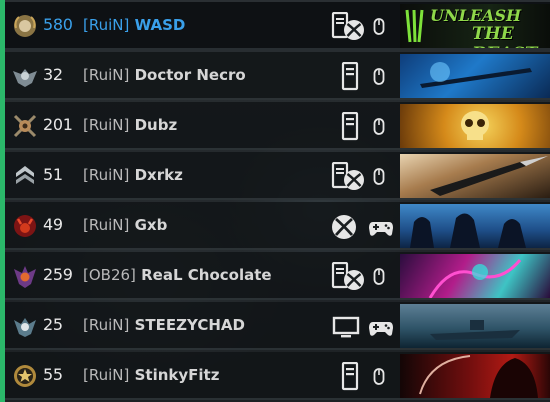 Image resolution: width=550 pixels, height=402 pixels. Describe the element at coordinates (151, 225) in the screenshot. I see `gamertag: Gxb` at that location.